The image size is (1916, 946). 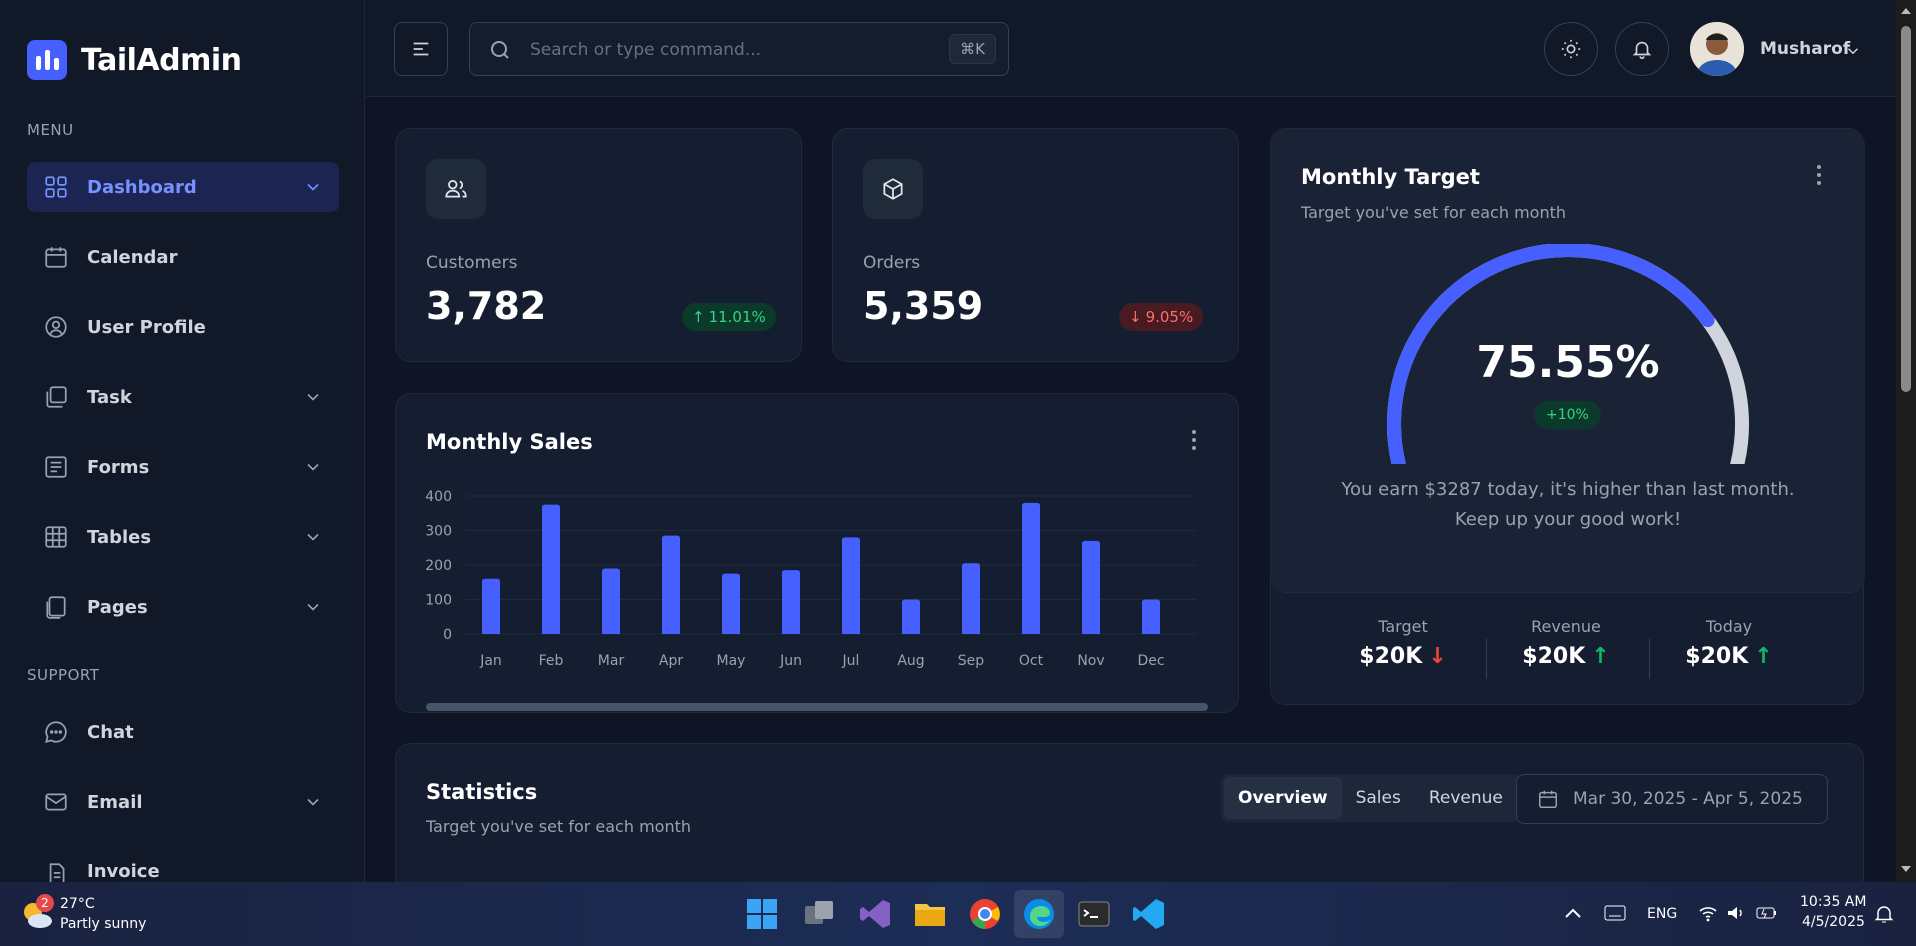 I want to click on y-tick-label: 0, so click(x=447, y=635).